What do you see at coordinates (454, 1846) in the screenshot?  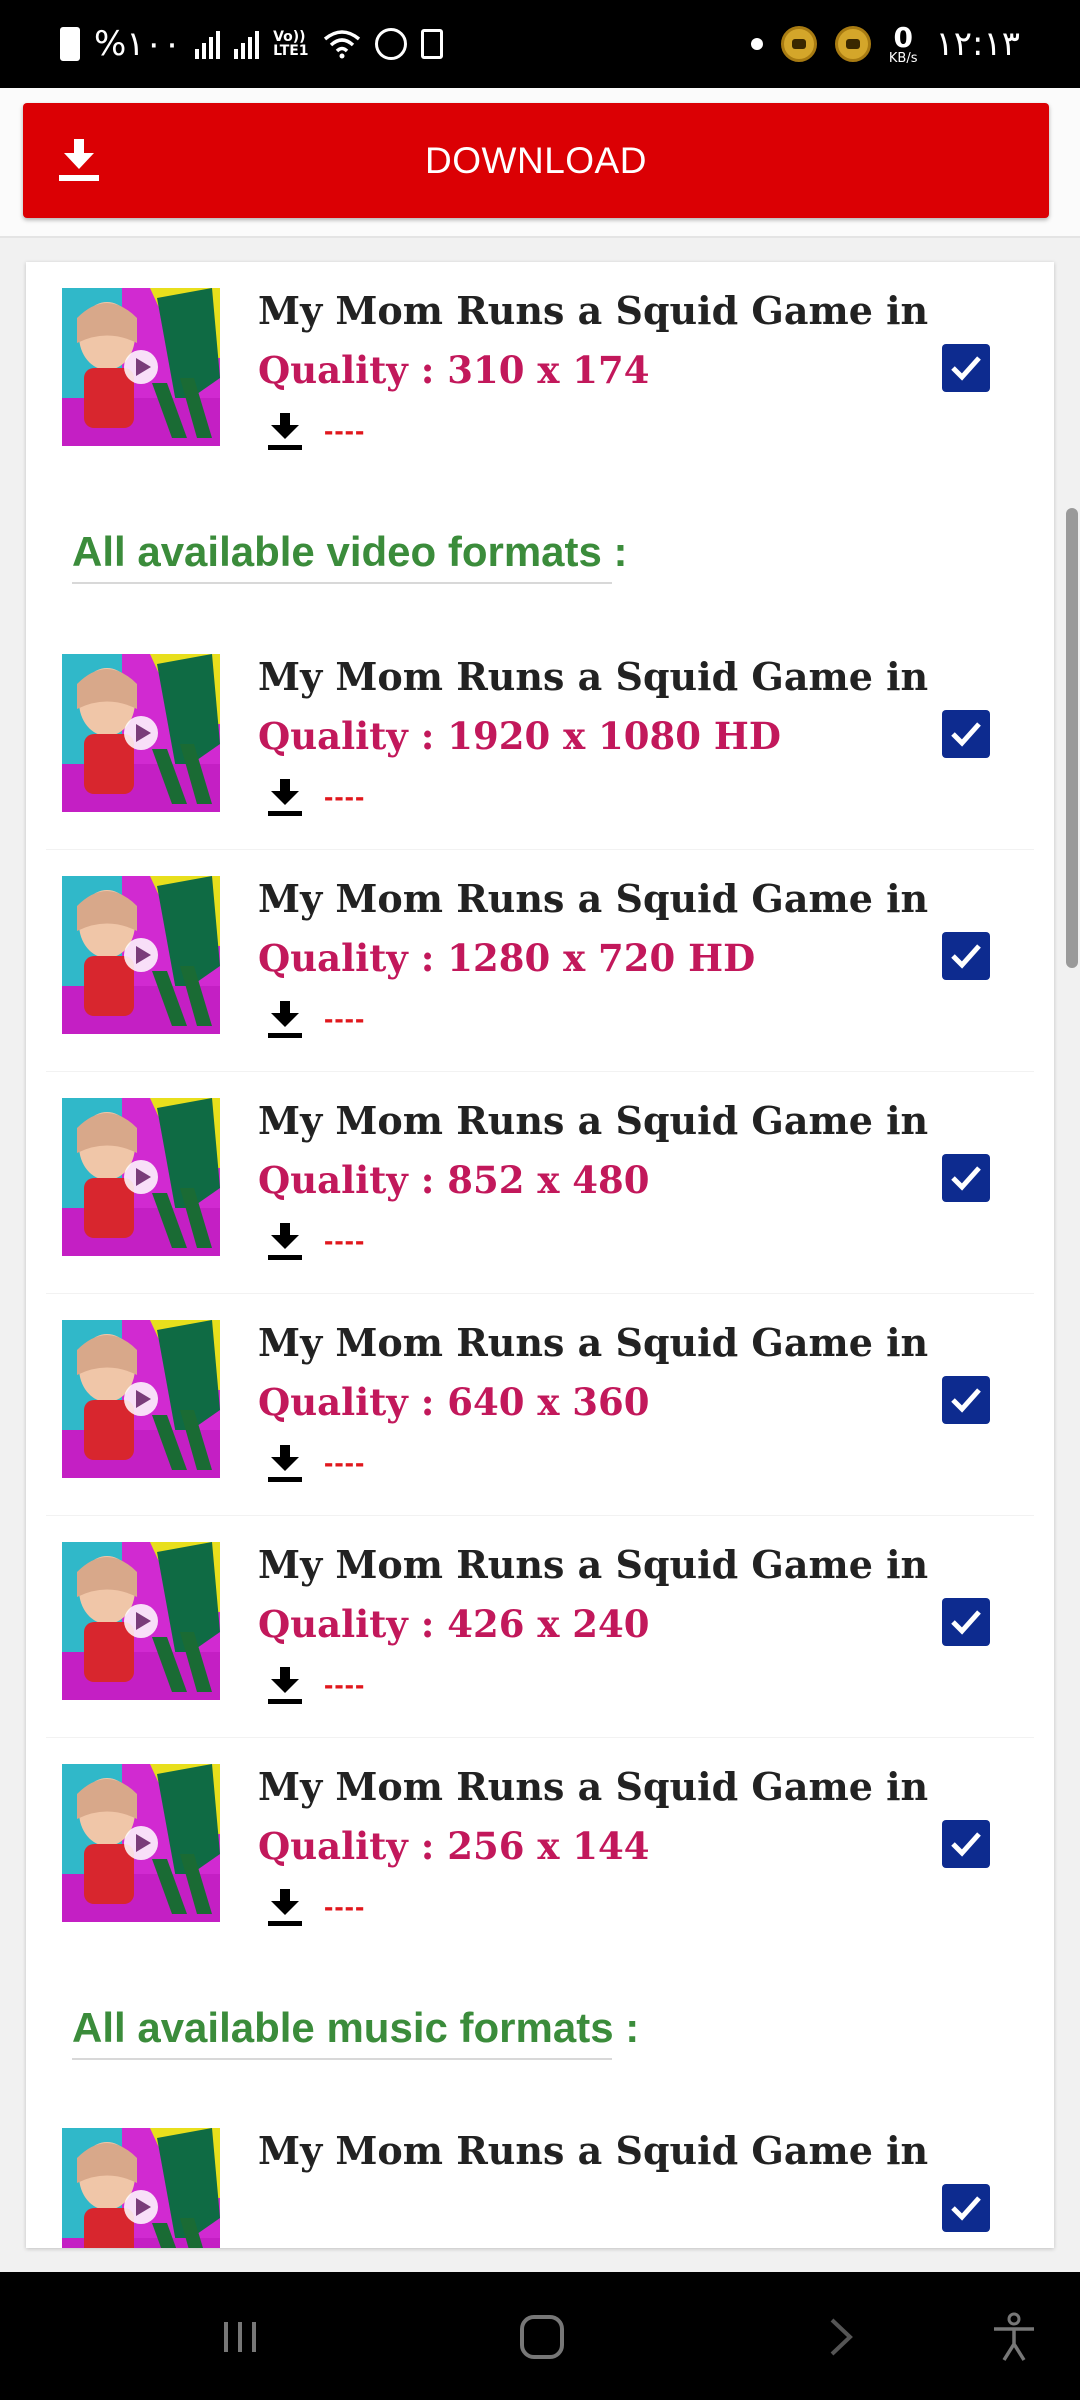 I see `quality-label: Quality : 256 x 144` at bounding box center [454, 1846].